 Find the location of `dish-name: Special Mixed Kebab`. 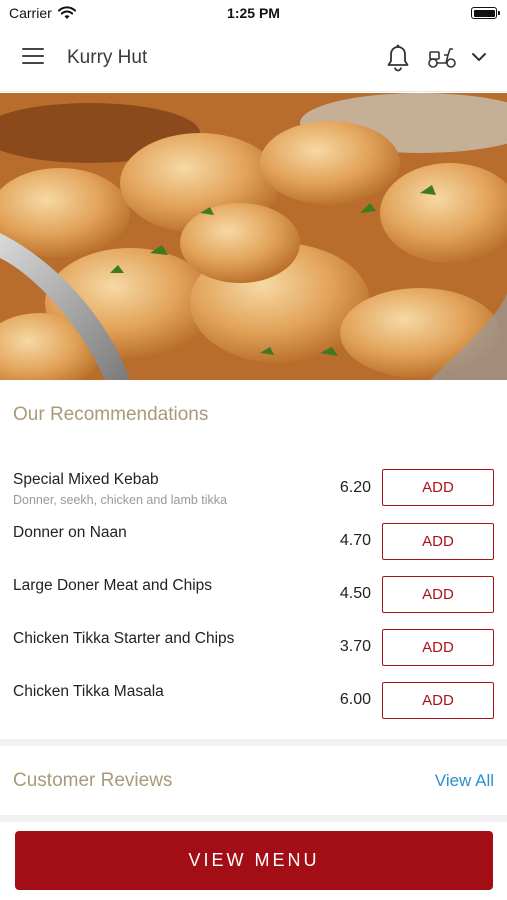

dish-name: Special Mixed Kebab is located at coordinates (86, 479).